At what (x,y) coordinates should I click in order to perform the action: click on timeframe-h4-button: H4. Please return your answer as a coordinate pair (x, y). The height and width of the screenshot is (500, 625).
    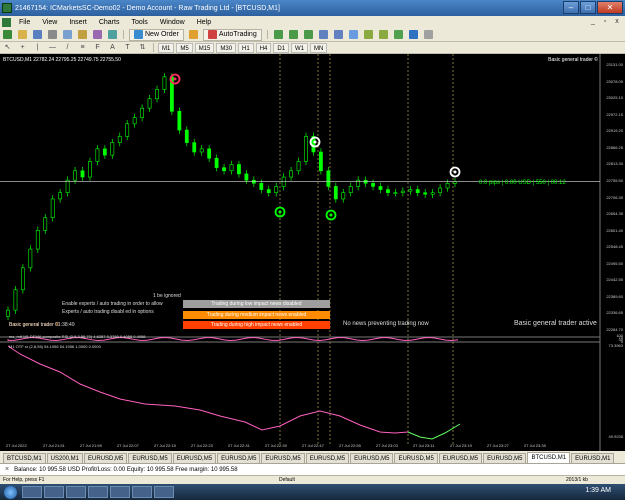
    Looking at the image, I should click on (263, 47).